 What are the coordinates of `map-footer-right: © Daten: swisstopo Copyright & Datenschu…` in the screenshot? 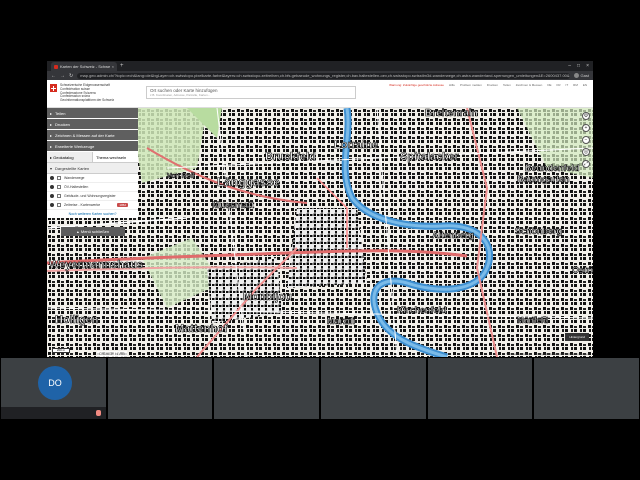 It's located at (547, 354).